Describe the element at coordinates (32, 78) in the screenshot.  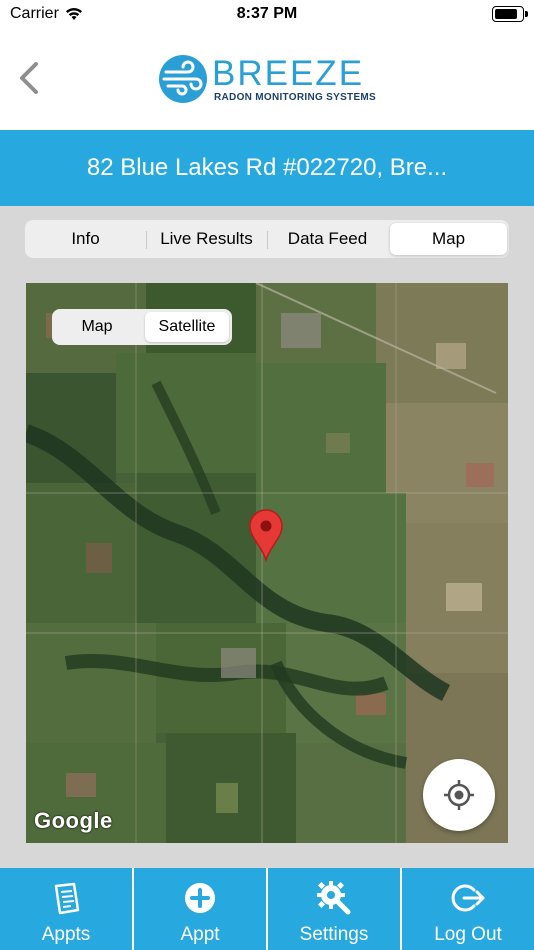
I see `back-chevron-icon` at that location.